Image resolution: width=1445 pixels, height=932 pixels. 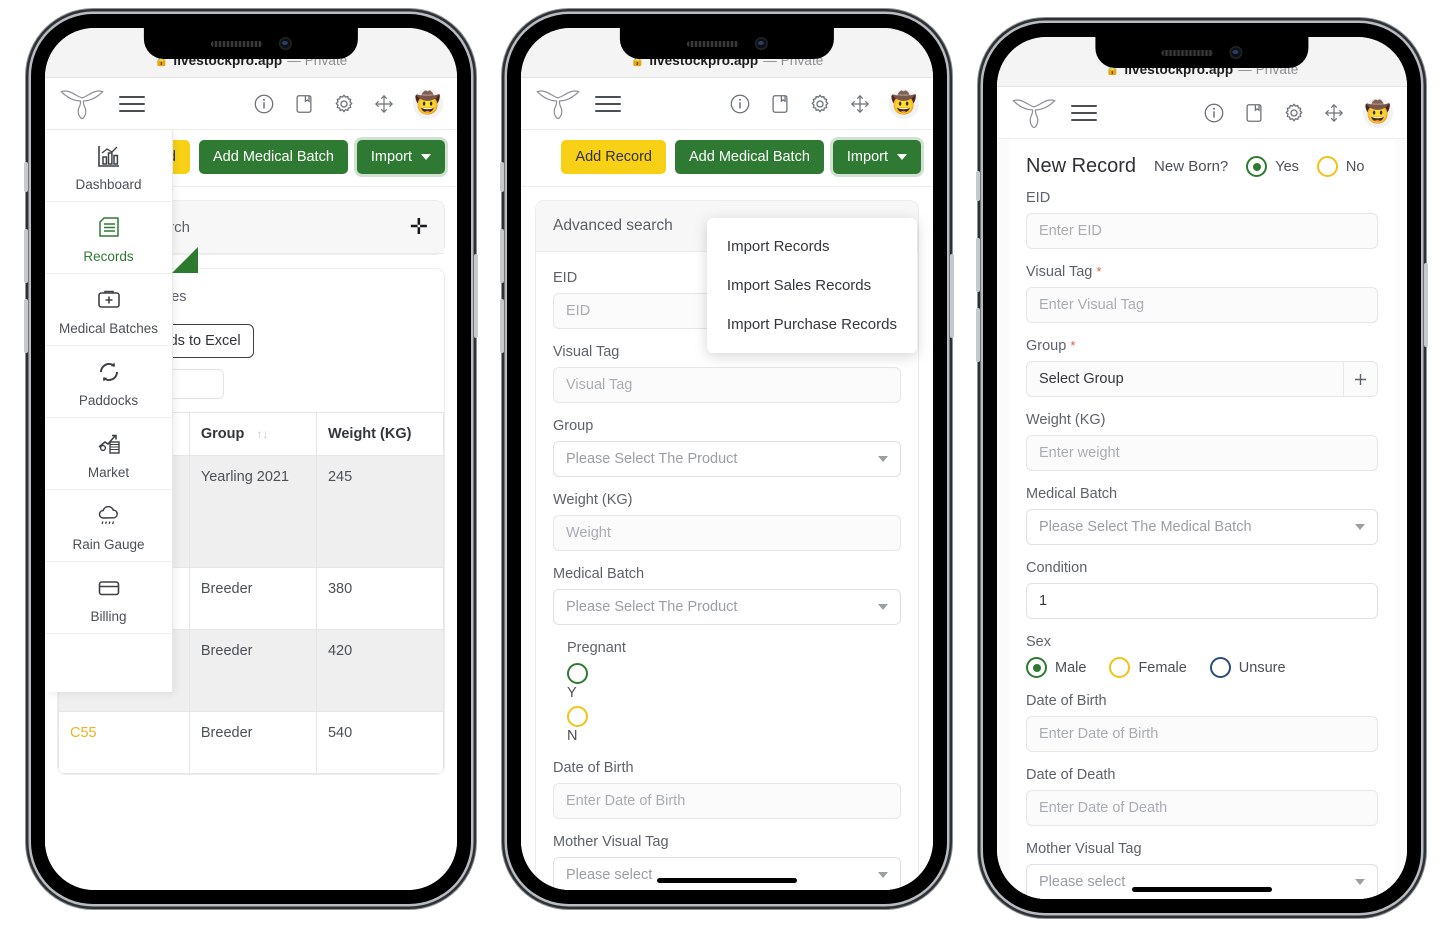 I want to click on medical-kit-icon, so click(x=108, y=300).